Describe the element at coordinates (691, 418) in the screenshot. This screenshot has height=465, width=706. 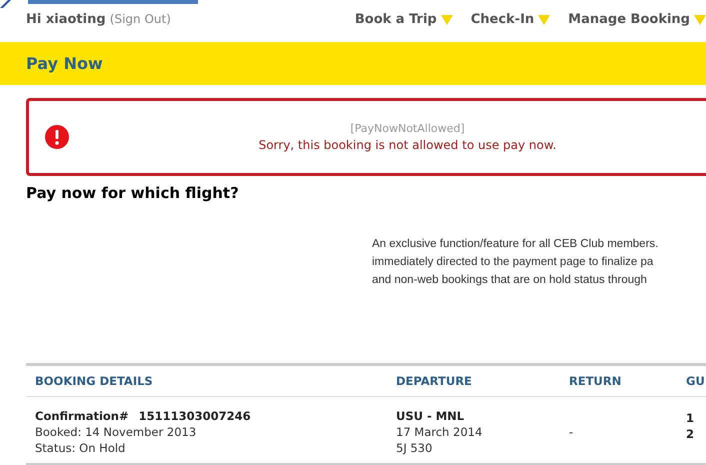
I see `guest-count: 1` at that location.